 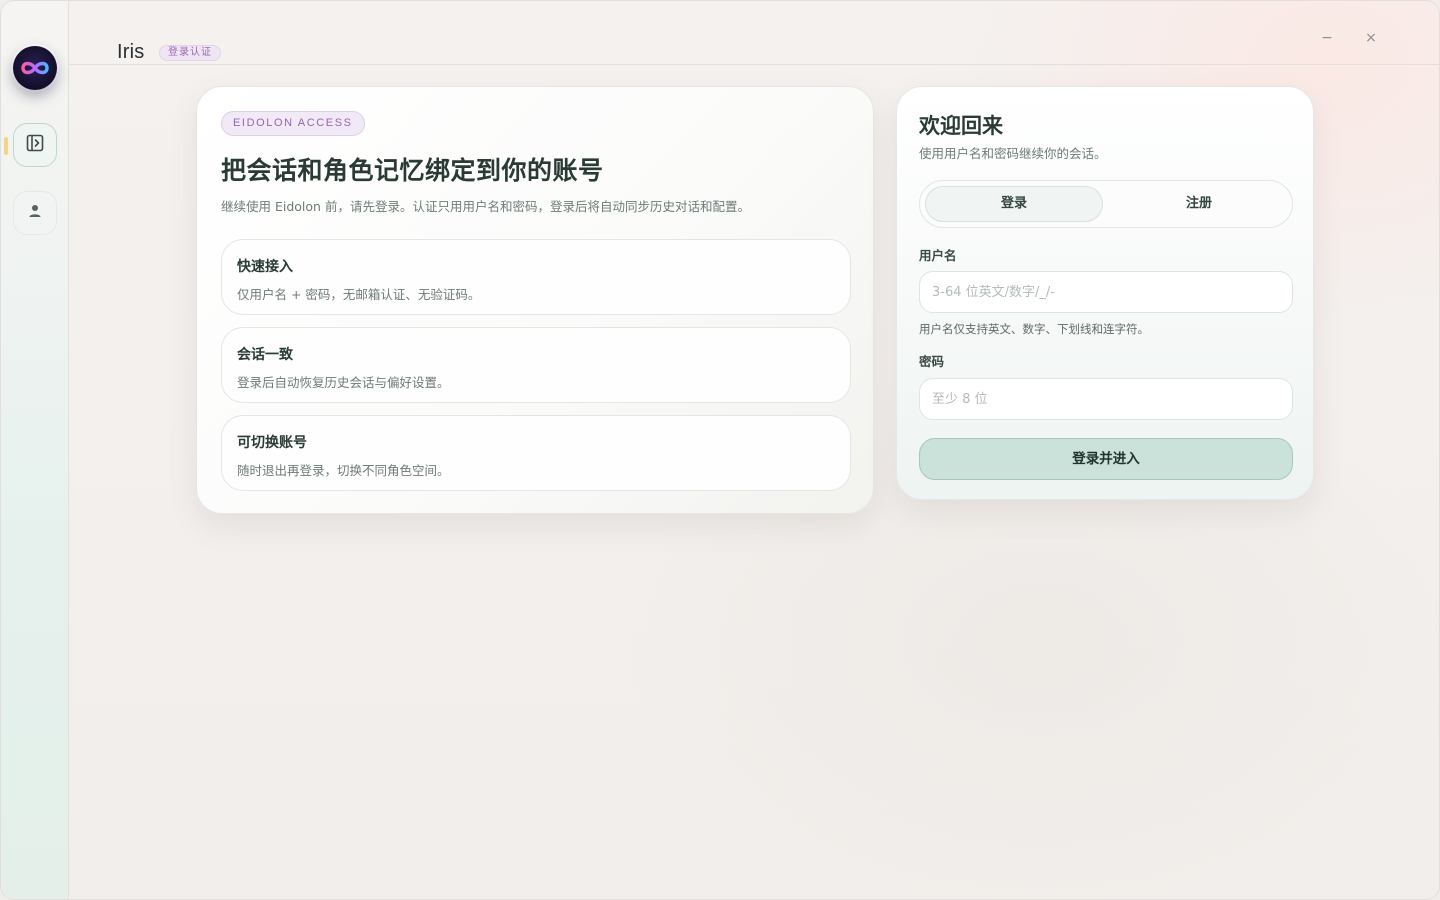 What do you see at coordinates (1014, 204) in the screenshot?
I see `tab-login: 登录` at bounding box center [1014, 204].